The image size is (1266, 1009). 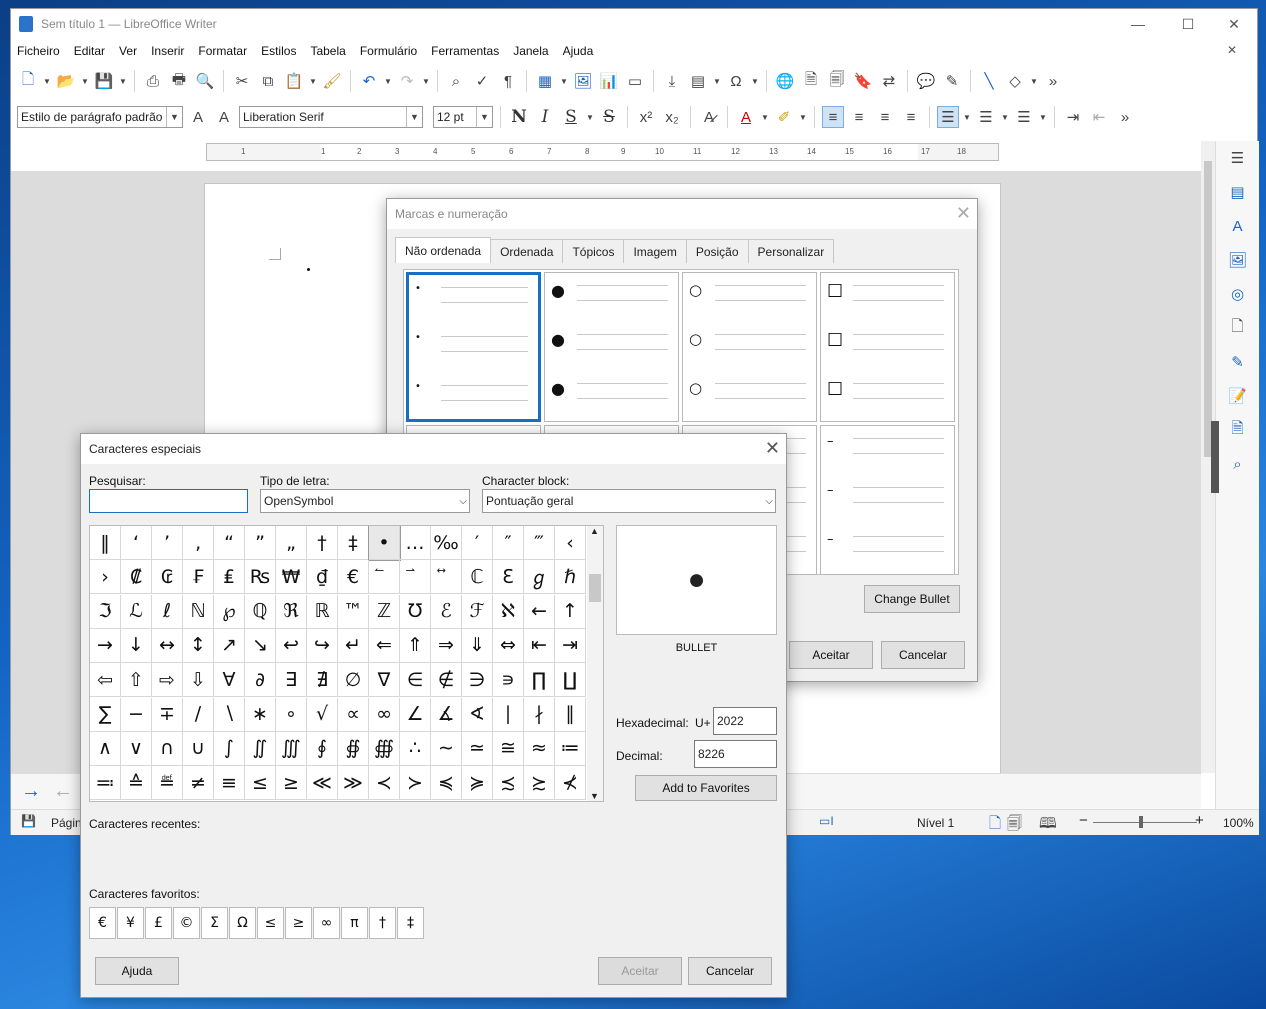 I want to click on character-cell: ⃡, so click(x=446, y=577).